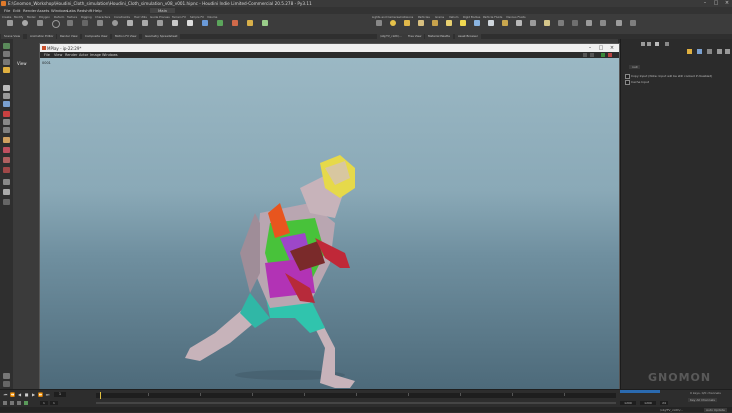 The width and height of the screenshot is (732, 413). I want to click on more-icon, so click(6, 384).